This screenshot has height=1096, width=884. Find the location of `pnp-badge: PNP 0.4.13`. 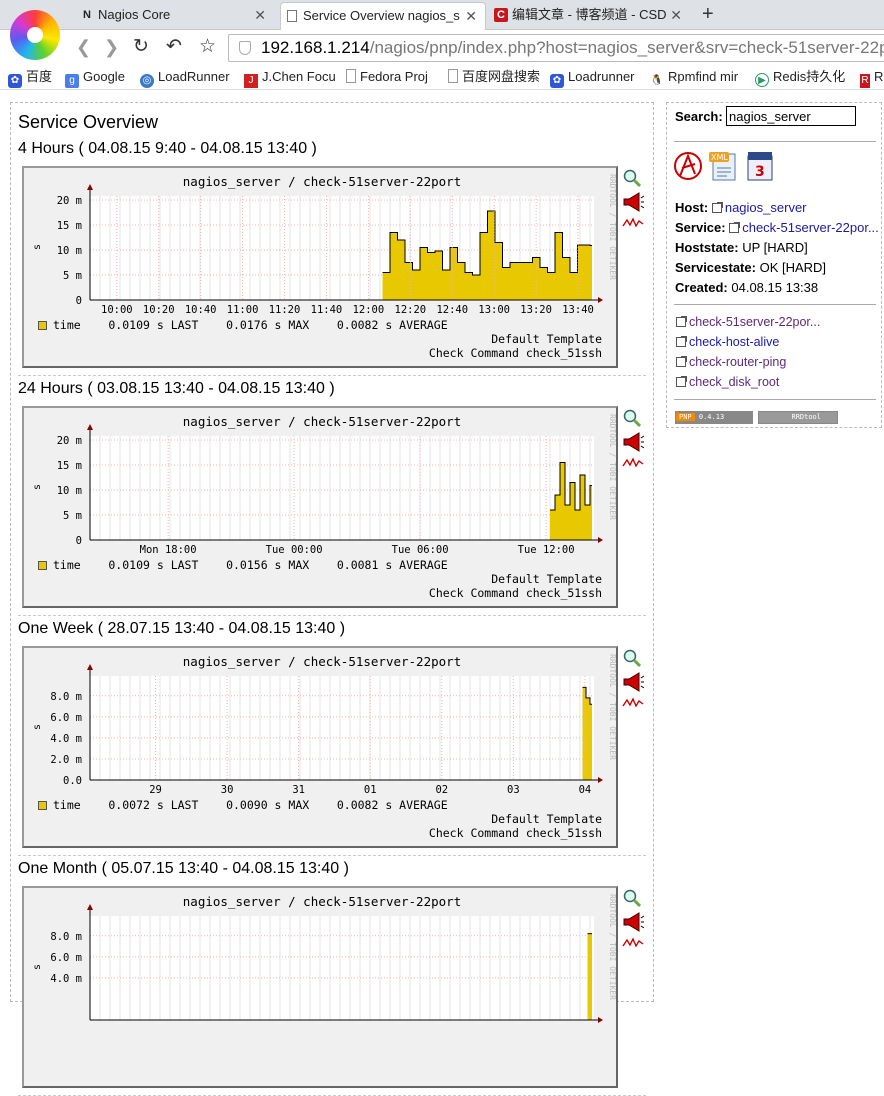

pnp-badge: PNP 0.4.13 is located at coordinates (714, 417).